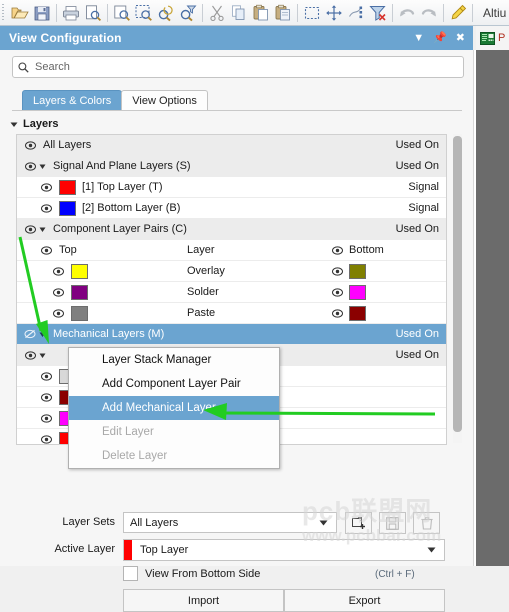 Image resolution: width=509 pixels, height=612 pixels. What do you see at coordinates (323, 523) in the screenshot?
I see `chevron-down-icon` at bounding box center [323, 523].